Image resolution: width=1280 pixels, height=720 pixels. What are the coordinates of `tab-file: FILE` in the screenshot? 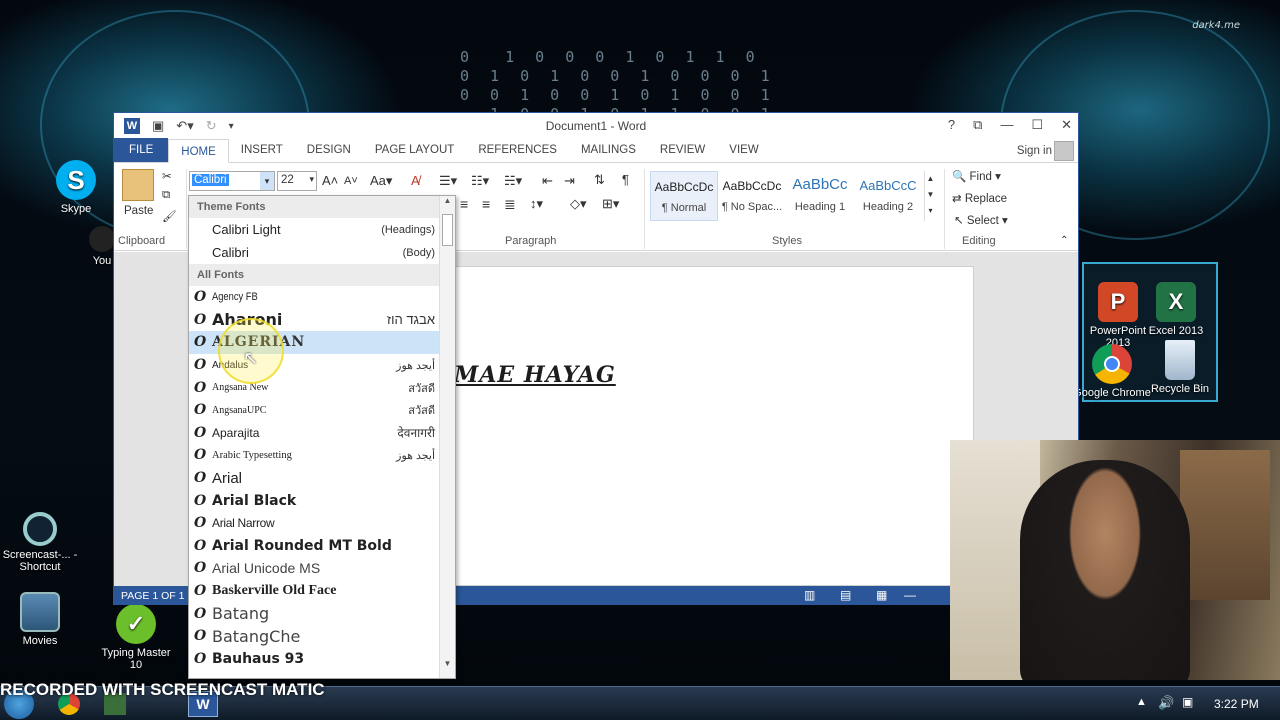 It's located at (141, 150).